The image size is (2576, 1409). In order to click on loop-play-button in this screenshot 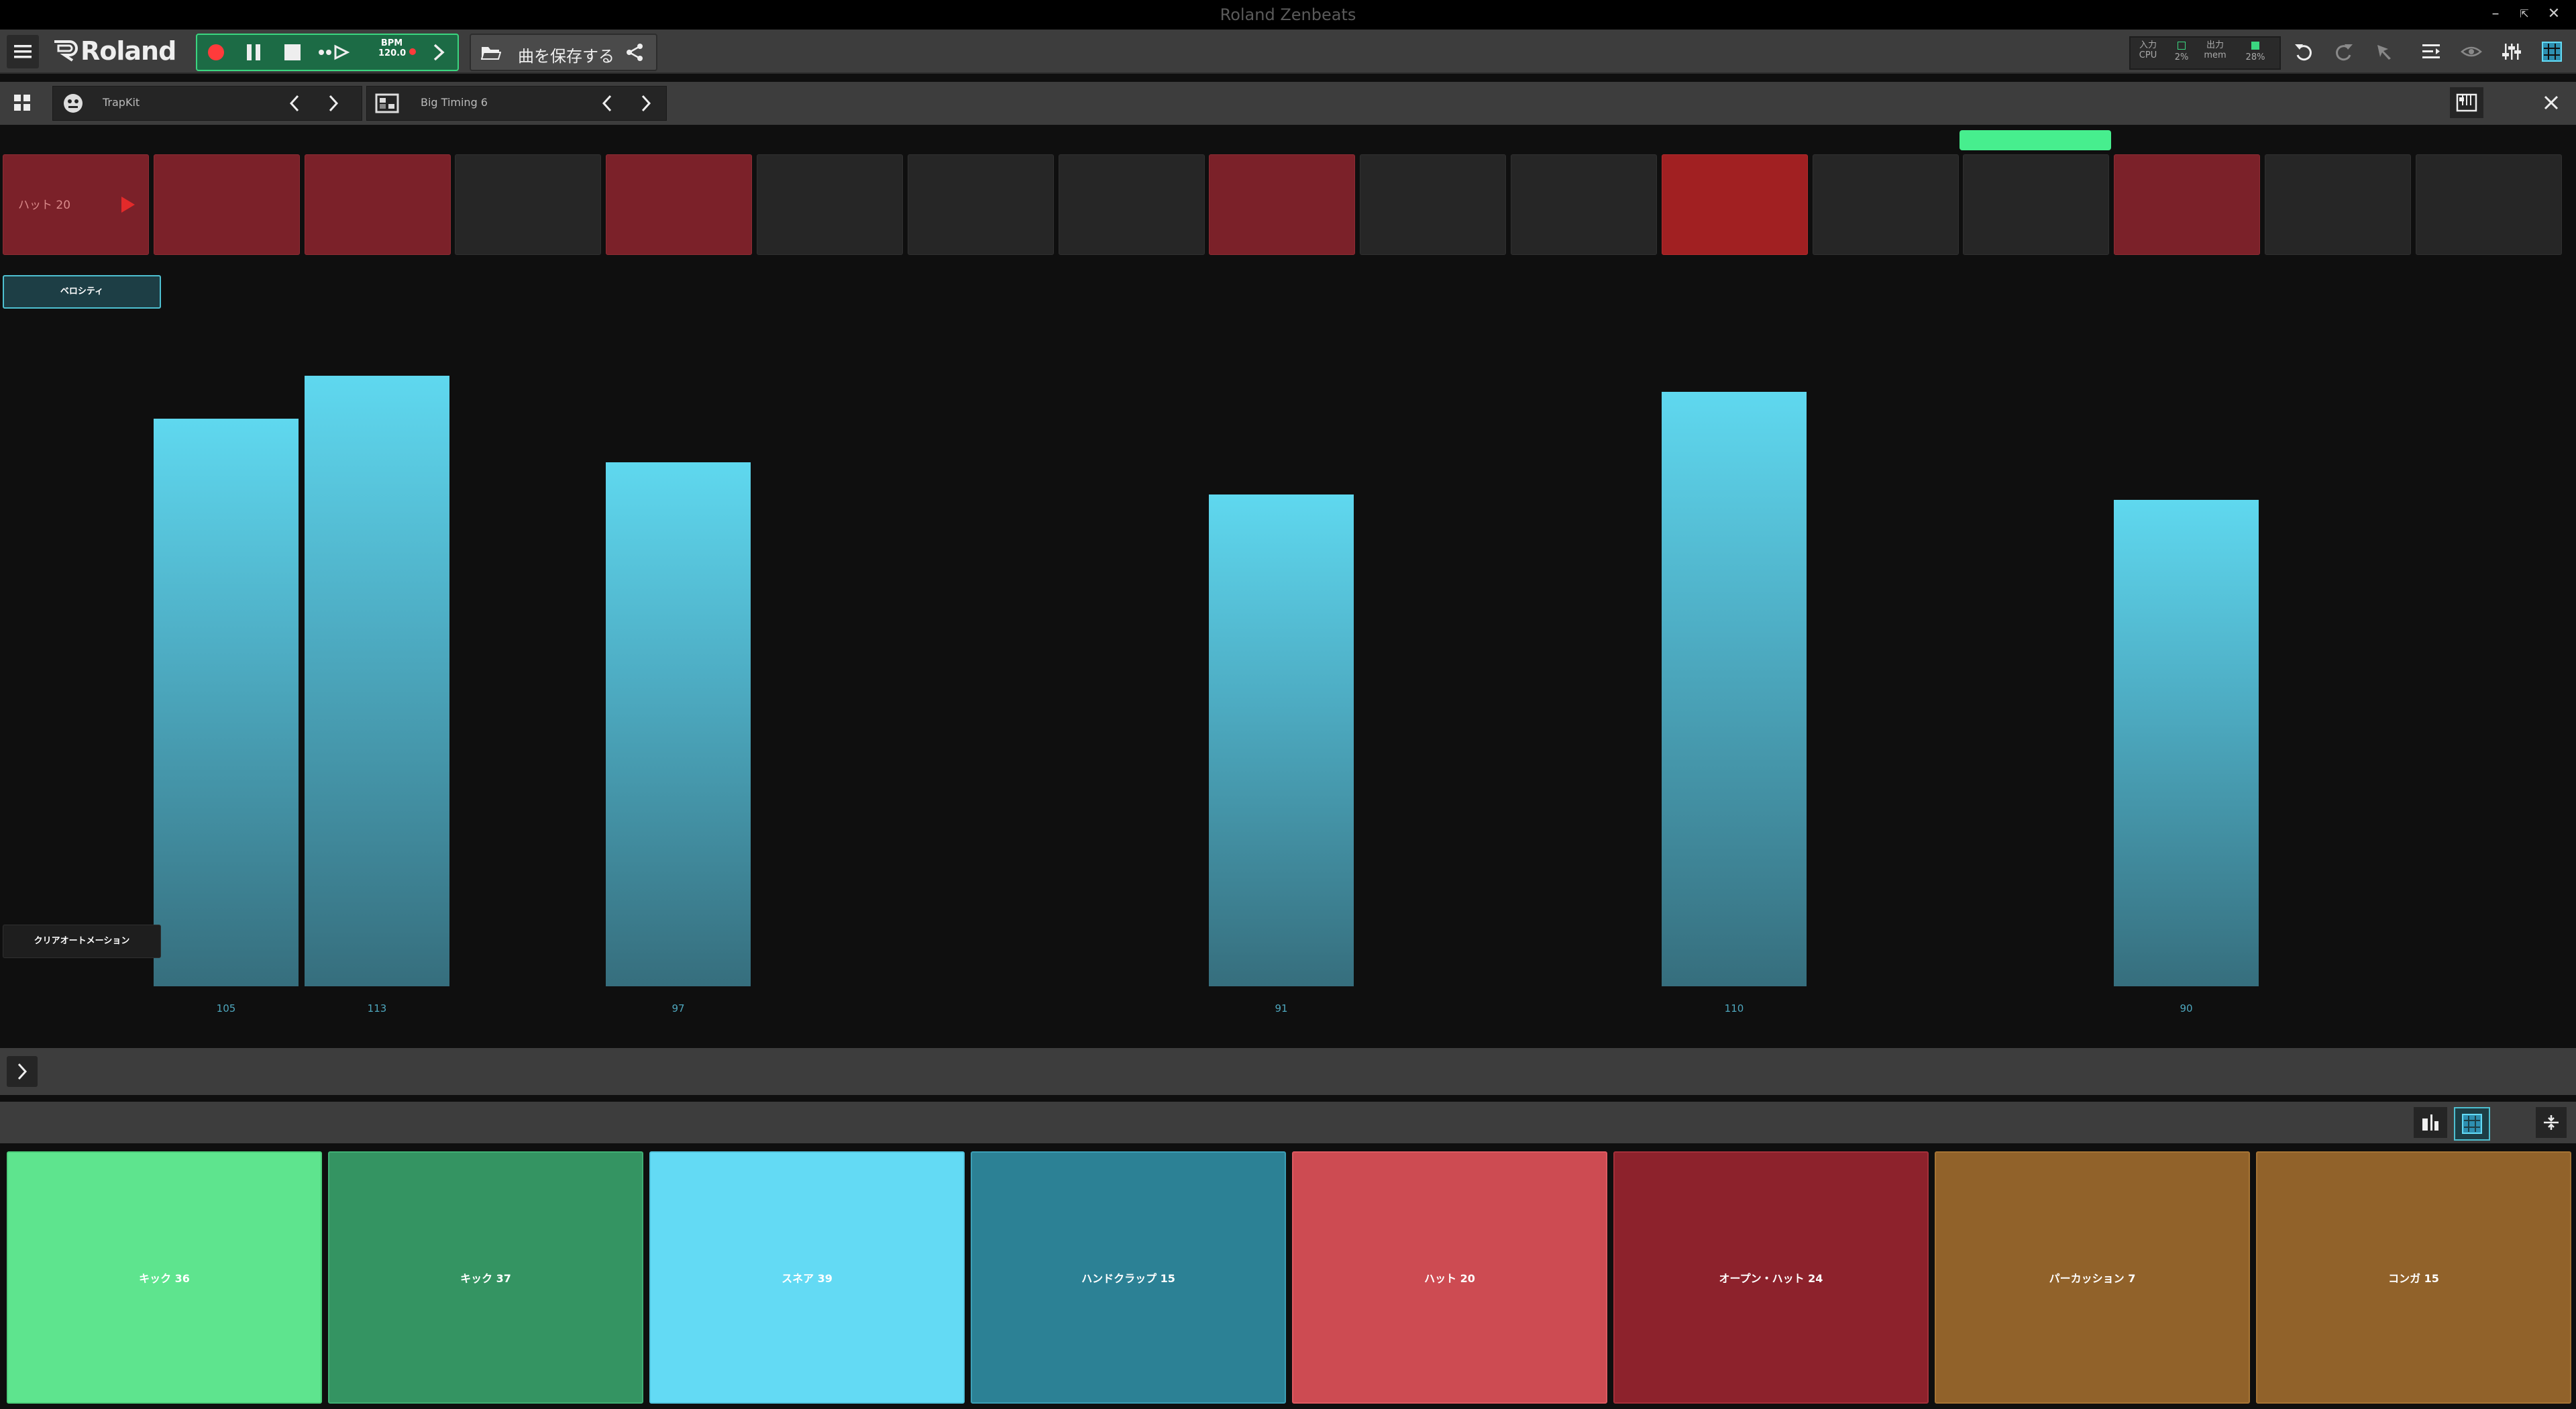, I will do `click(334, 52)`.